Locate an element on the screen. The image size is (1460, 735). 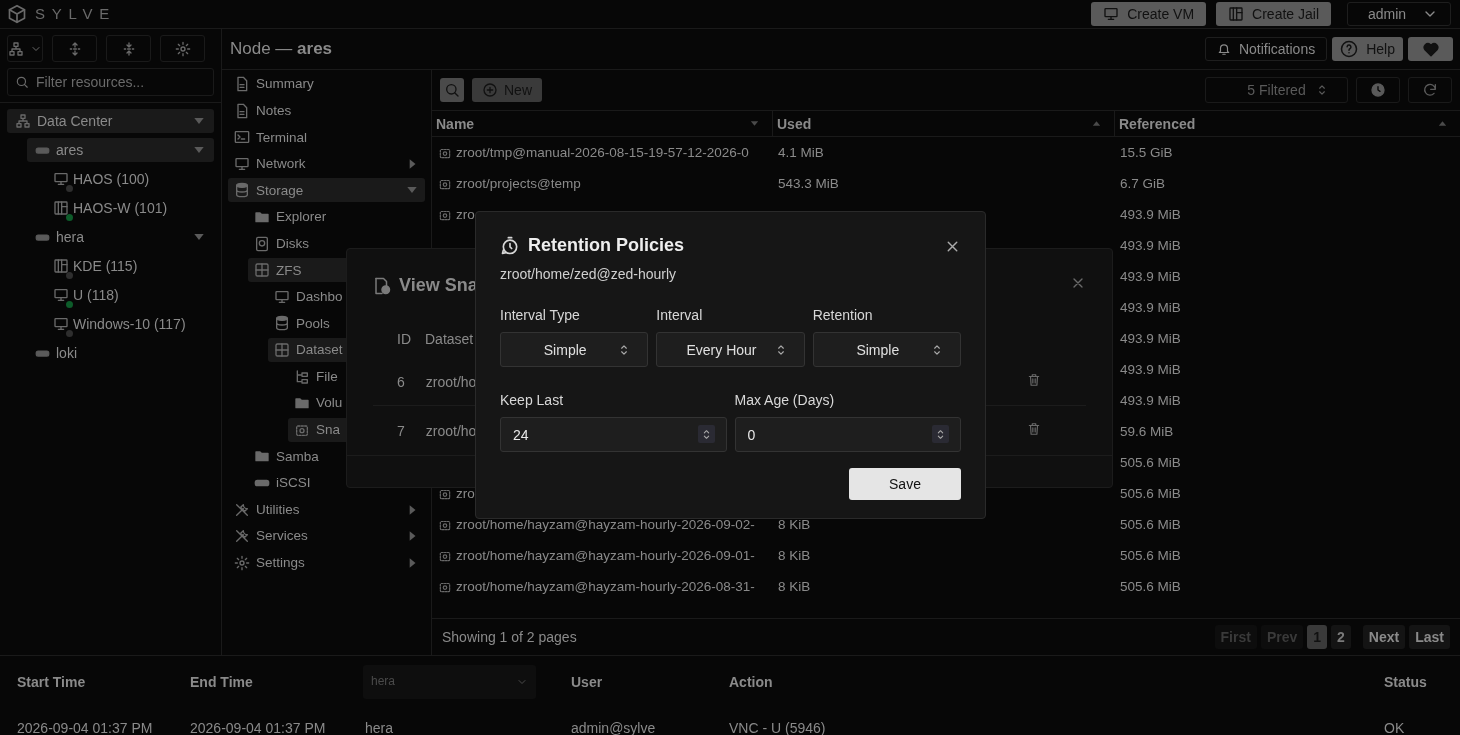
page-status-text: Showing 1 of 2 pages is located at coordinates (509, 637).